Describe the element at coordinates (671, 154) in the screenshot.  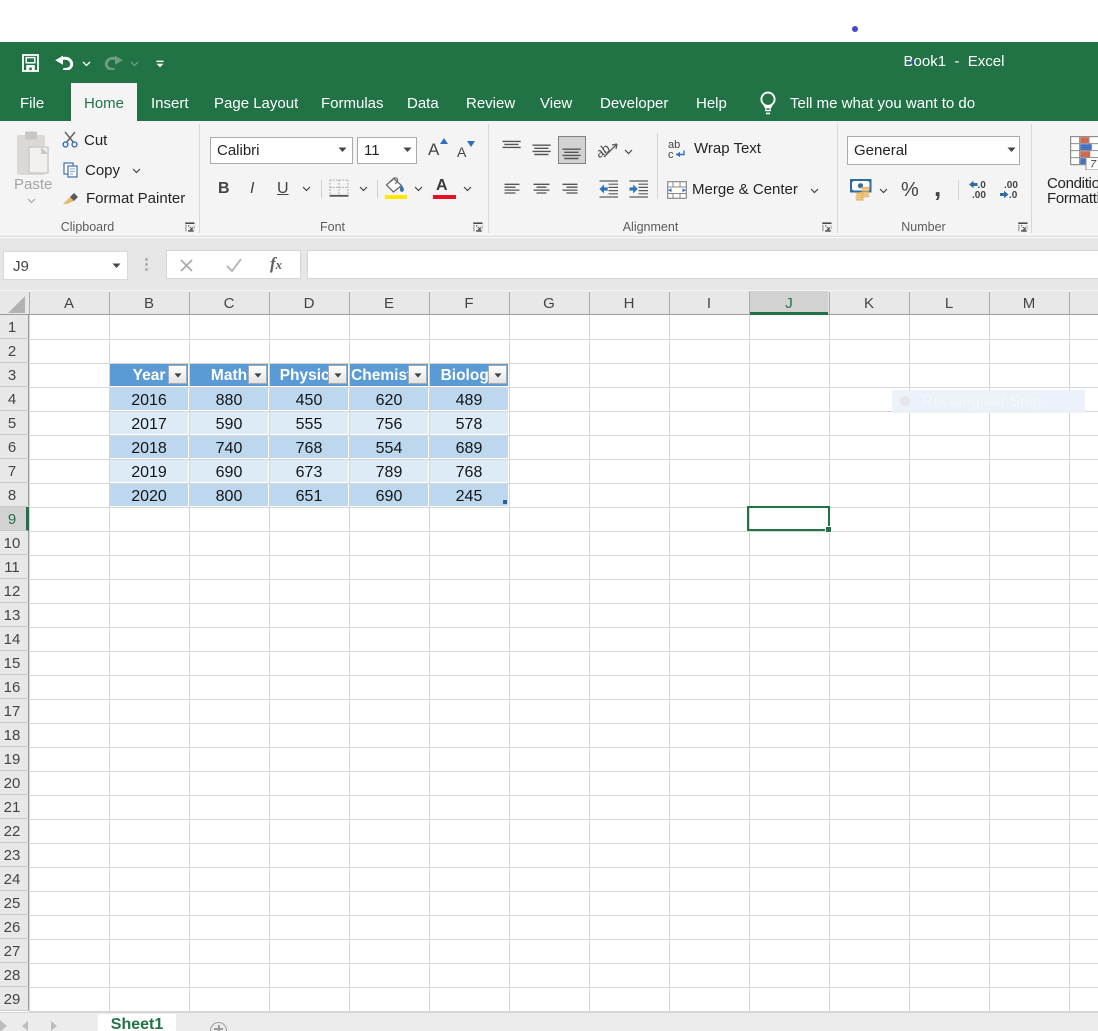
I see `svg-text: c` at that location.